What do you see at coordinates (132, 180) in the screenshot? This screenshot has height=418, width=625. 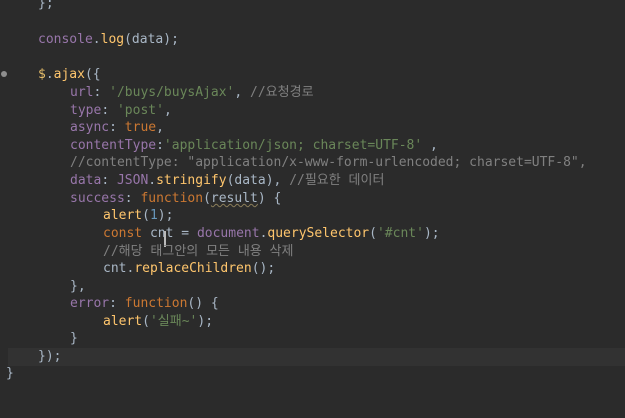 I see `code-token: JSON` at bounding box center [132, 180].